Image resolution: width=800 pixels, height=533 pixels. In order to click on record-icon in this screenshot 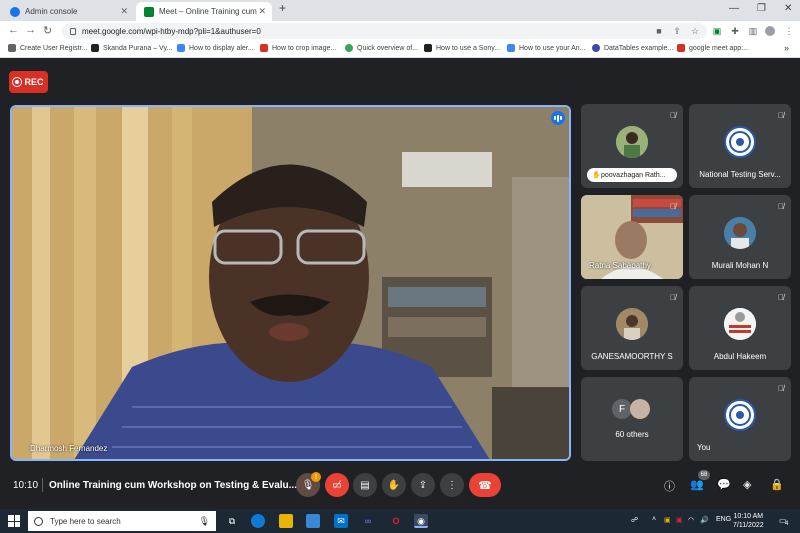, I will do `click(17, 82)`.